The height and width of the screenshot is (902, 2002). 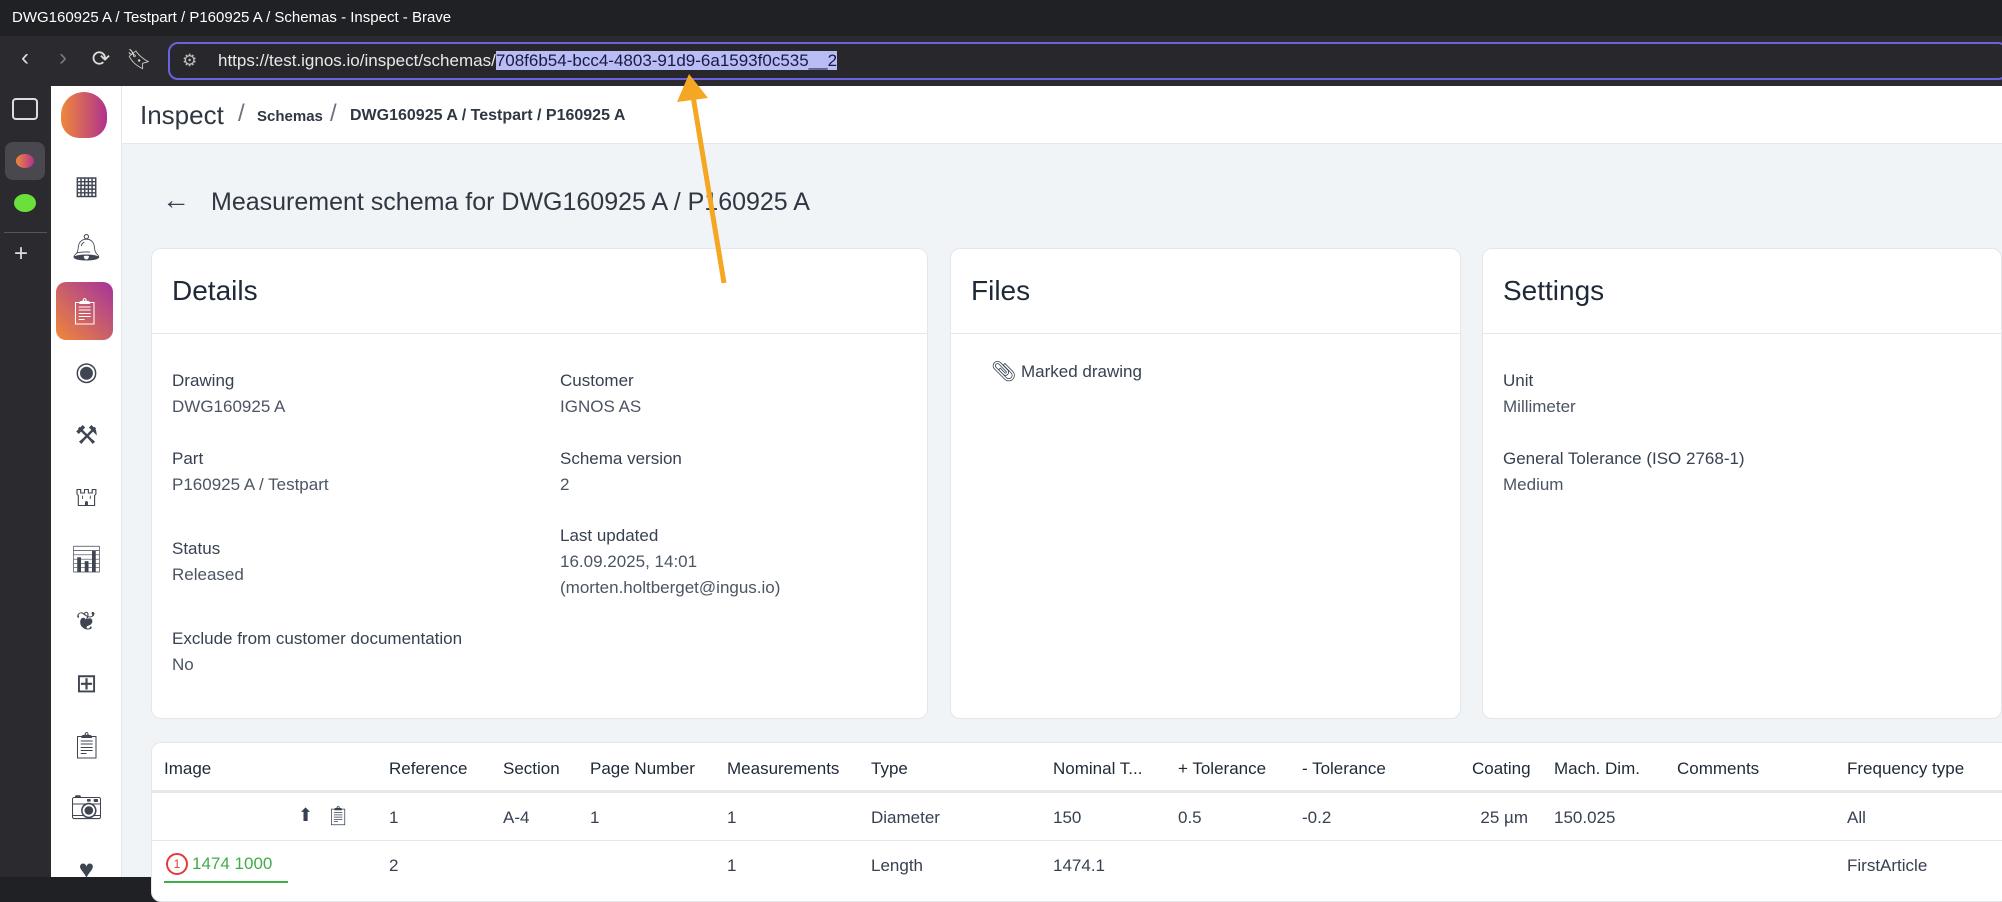 I want to click on field-value: Millimeter, so click(x=1539, y=406).